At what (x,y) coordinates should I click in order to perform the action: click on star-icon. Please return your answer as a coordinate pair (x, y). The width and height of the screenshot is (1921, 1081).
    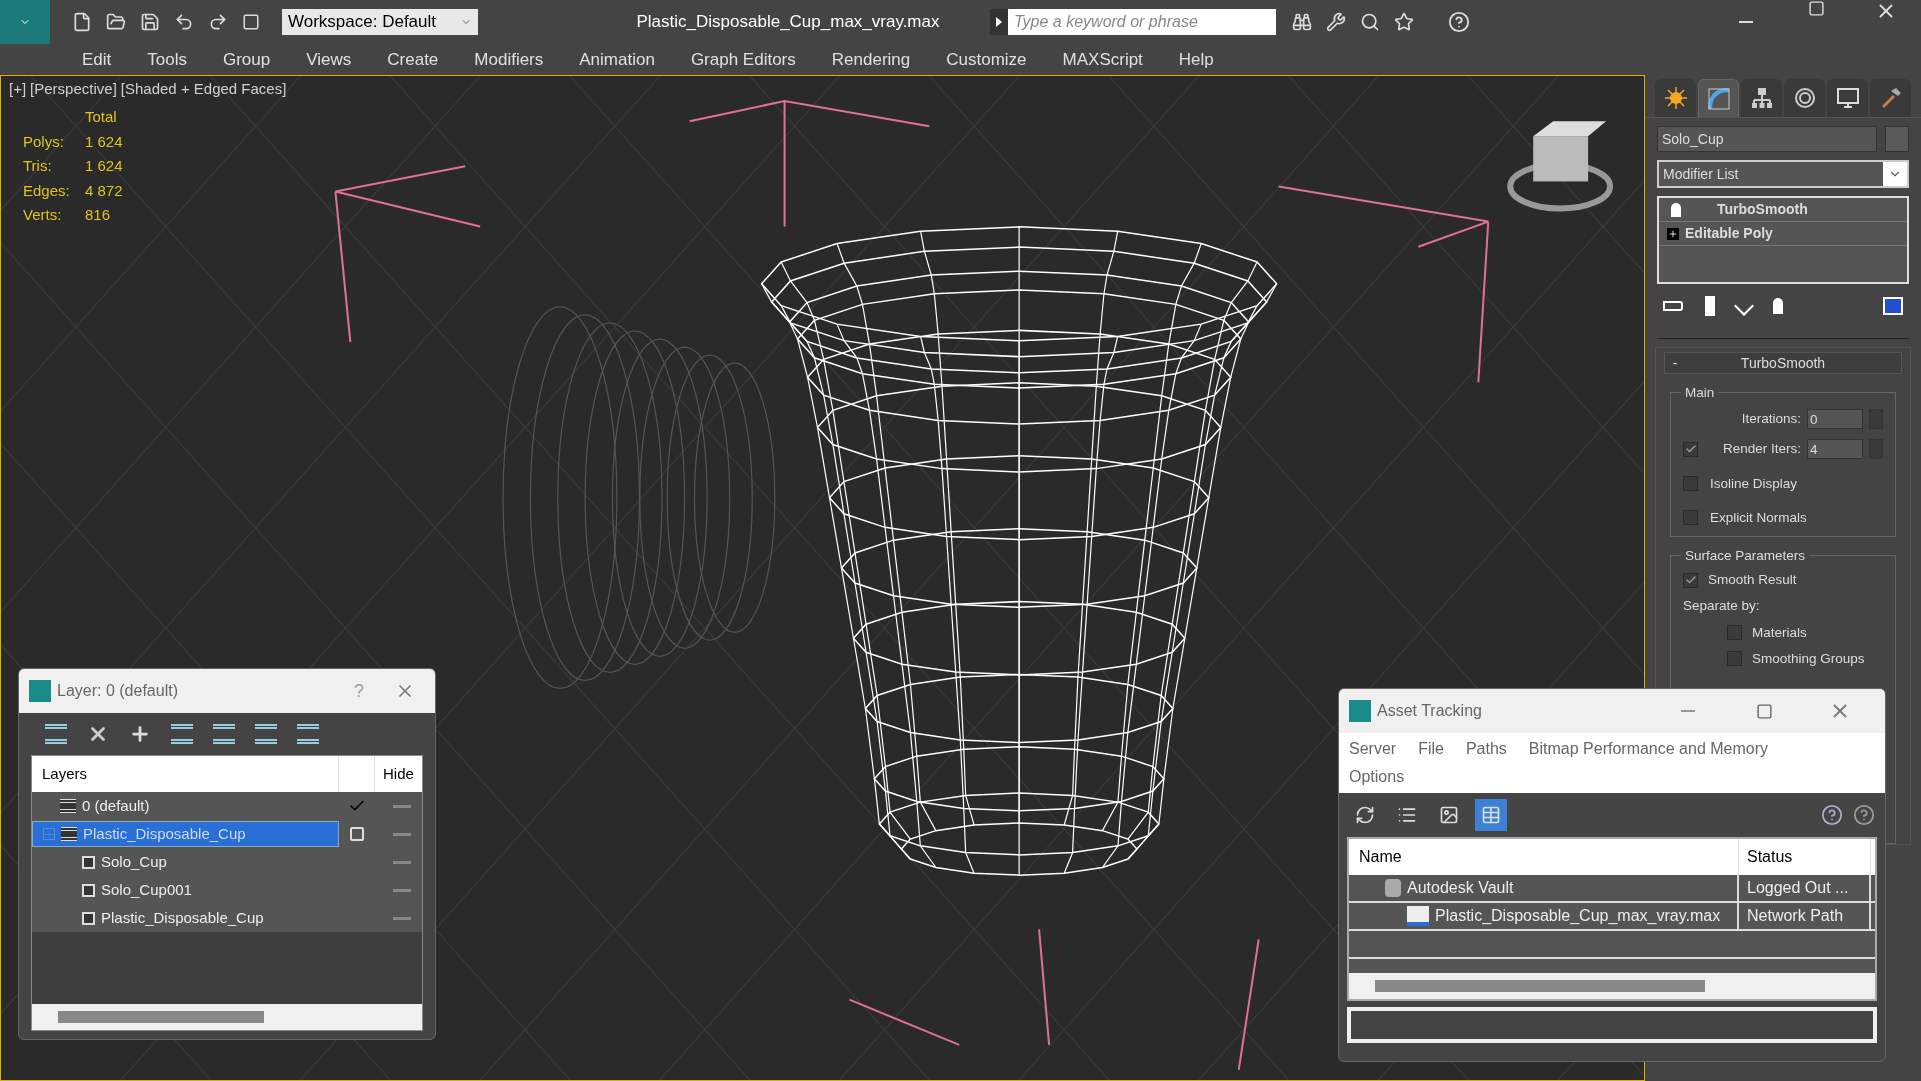
    Looking at the image, I should click on (1404, 22).